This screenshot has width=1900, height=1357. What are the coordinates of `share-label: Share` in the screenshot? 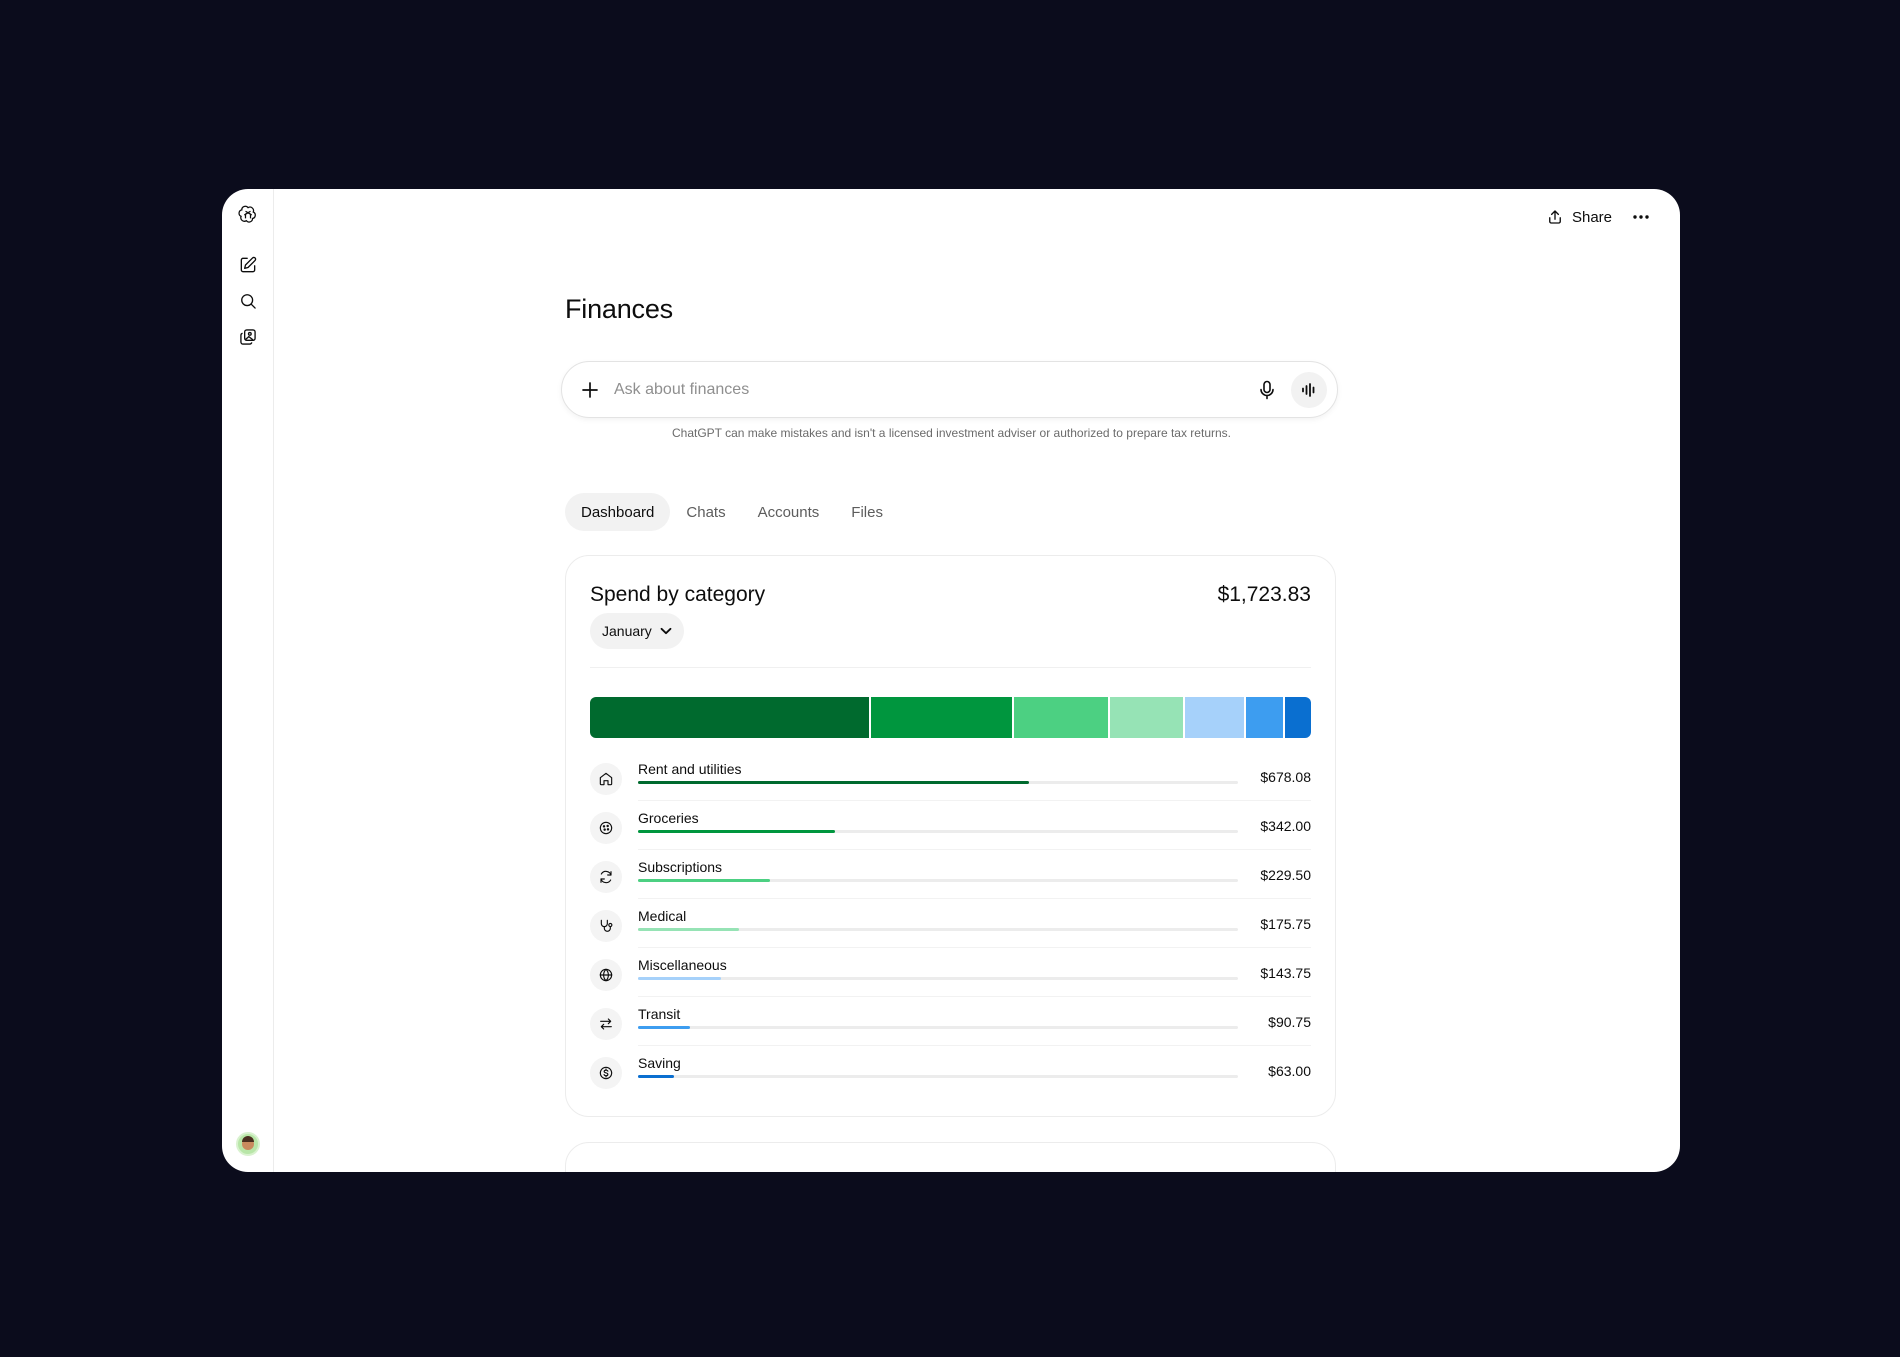 It's located at (1591, 217).